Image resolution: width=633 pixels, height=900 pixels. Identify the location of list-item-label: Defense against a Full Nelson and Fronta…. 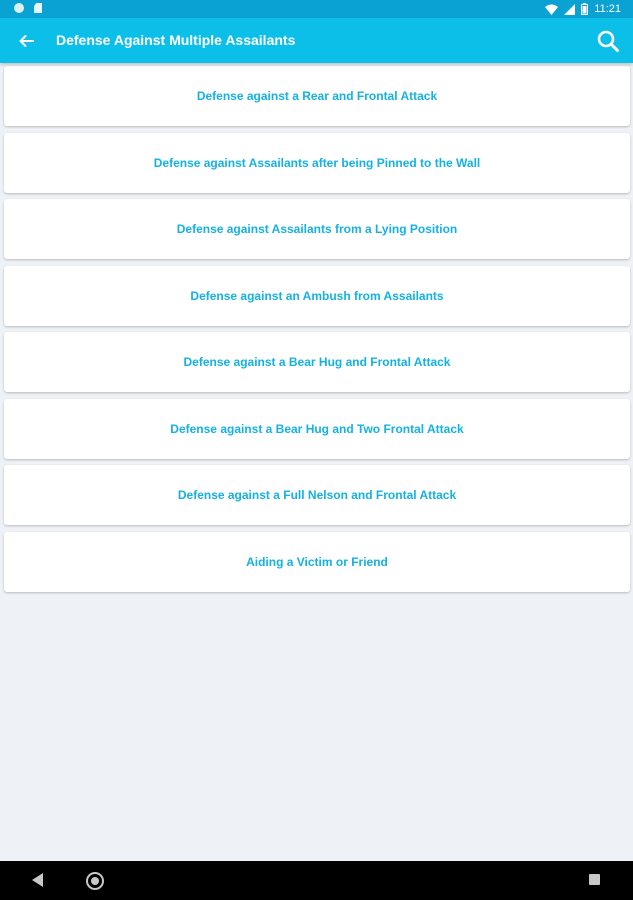
(317, 495).